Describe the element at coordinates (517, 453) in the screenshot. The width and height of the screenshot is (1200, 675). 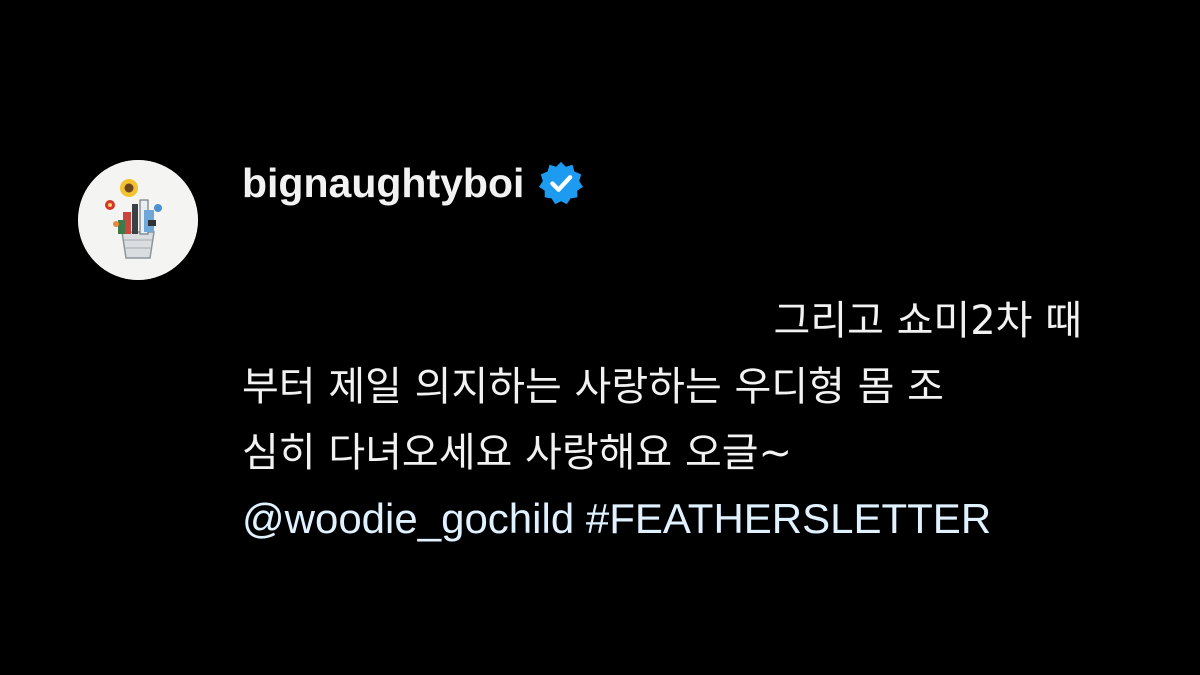
I see `comment-text-line: 심히 다녀오세요 사랑해요 오글~` at that location.